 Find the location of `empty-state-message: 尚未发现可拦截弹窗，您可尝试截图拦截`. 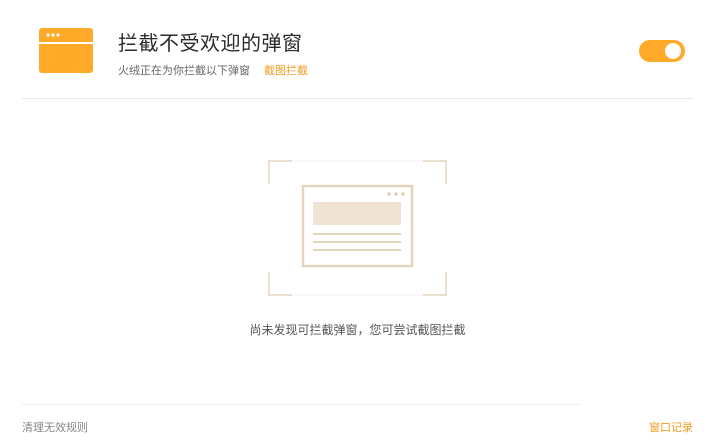

empty-state-message: 尚未发现可拦截弹窗，您可尝试截图拦截 is located at coordinates (357, 330).